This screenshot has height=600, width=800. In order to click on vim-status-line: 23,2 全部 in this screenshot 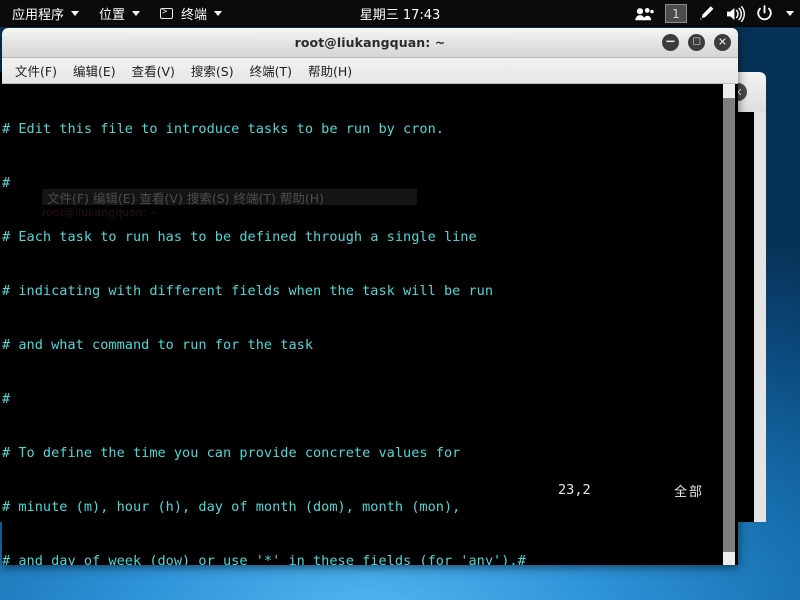, I will do `click(362, 491)`.